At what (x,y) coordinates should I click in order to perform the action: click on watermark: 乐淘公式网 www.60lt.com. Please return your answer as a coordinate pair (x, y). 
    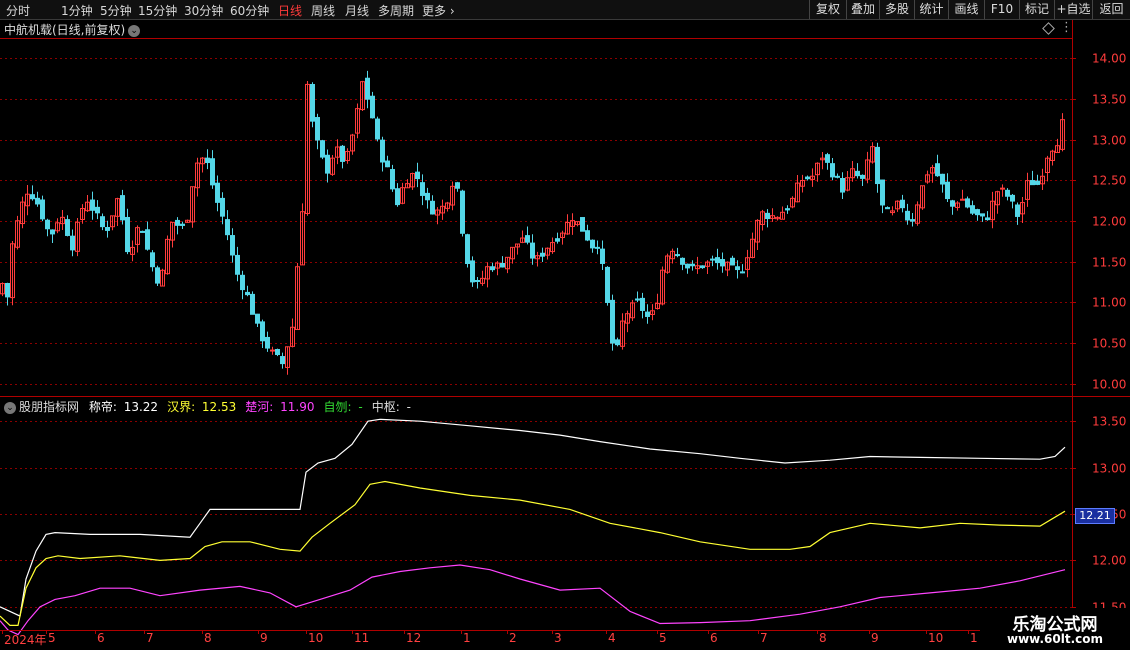
    Looking at the image, I should click on (1055, 629).